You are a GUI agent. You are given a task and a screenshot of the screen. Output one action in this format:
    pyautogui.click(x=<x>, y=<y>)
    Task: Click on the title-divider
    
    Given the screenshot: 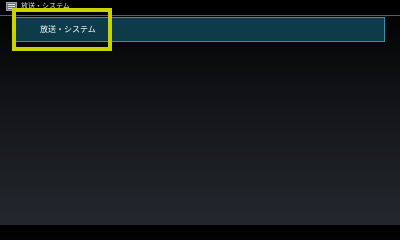 What is the action you would take?
    pyautogui.click(x=200, y=15)
    